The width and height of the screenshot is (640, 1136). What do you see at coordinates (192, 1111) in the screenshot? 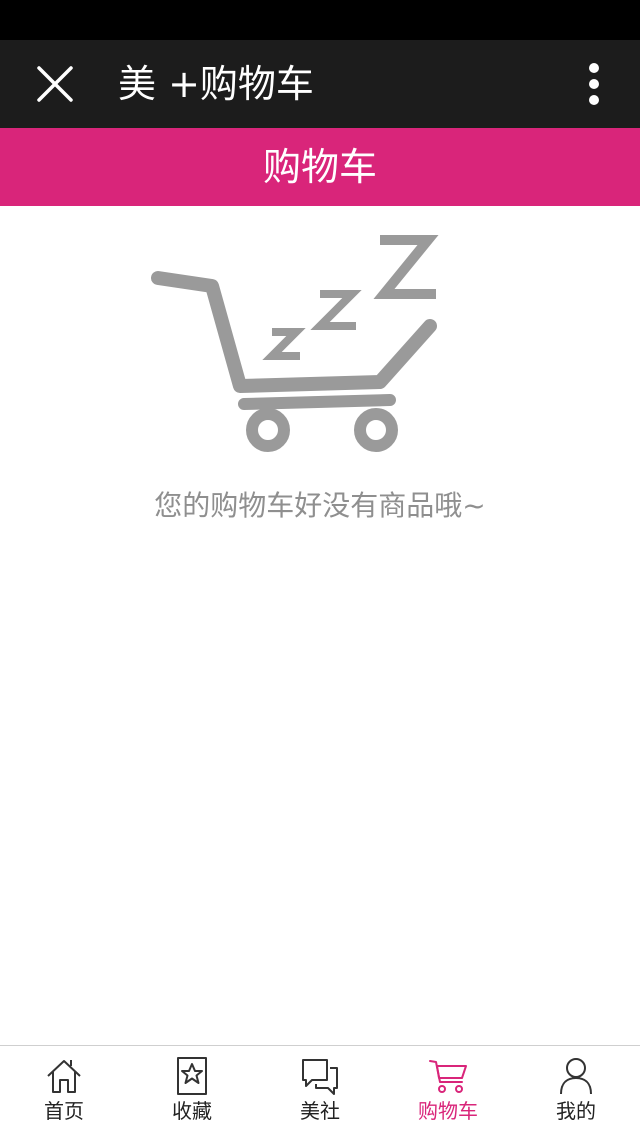
I see `tab-favorites-label: 收藏` at bounding box center [192, 1111].